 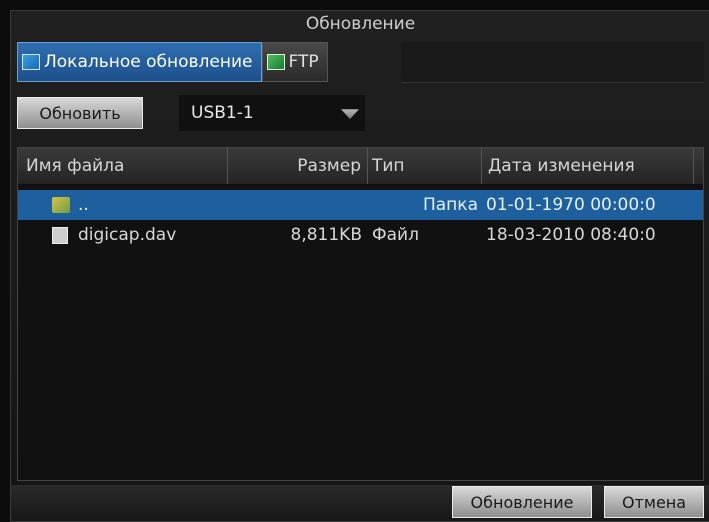 I want to click on column-header-type: Тип, so click(x=425, y=166).